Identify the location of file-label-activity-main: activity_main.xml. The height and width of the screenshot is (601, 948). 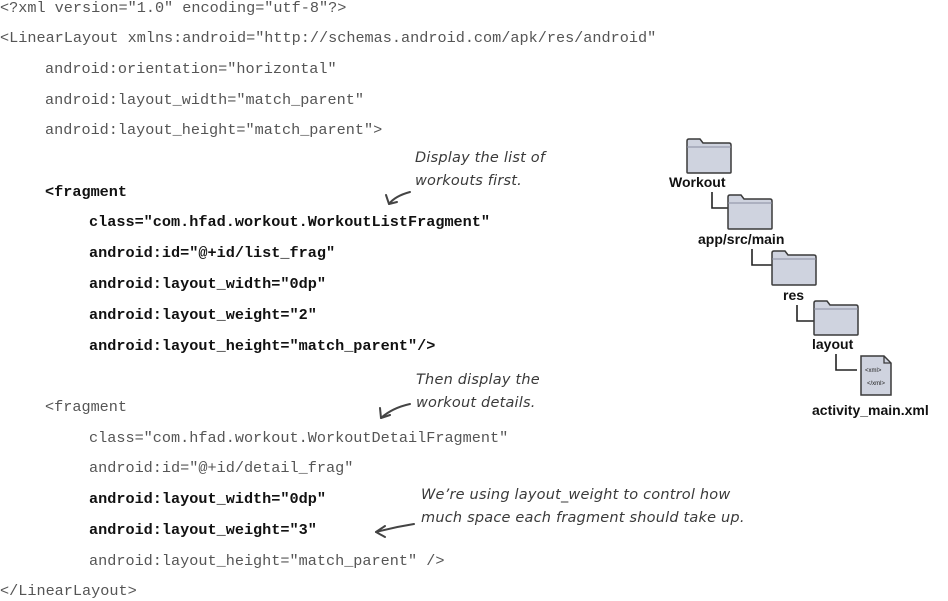
(870, 410).